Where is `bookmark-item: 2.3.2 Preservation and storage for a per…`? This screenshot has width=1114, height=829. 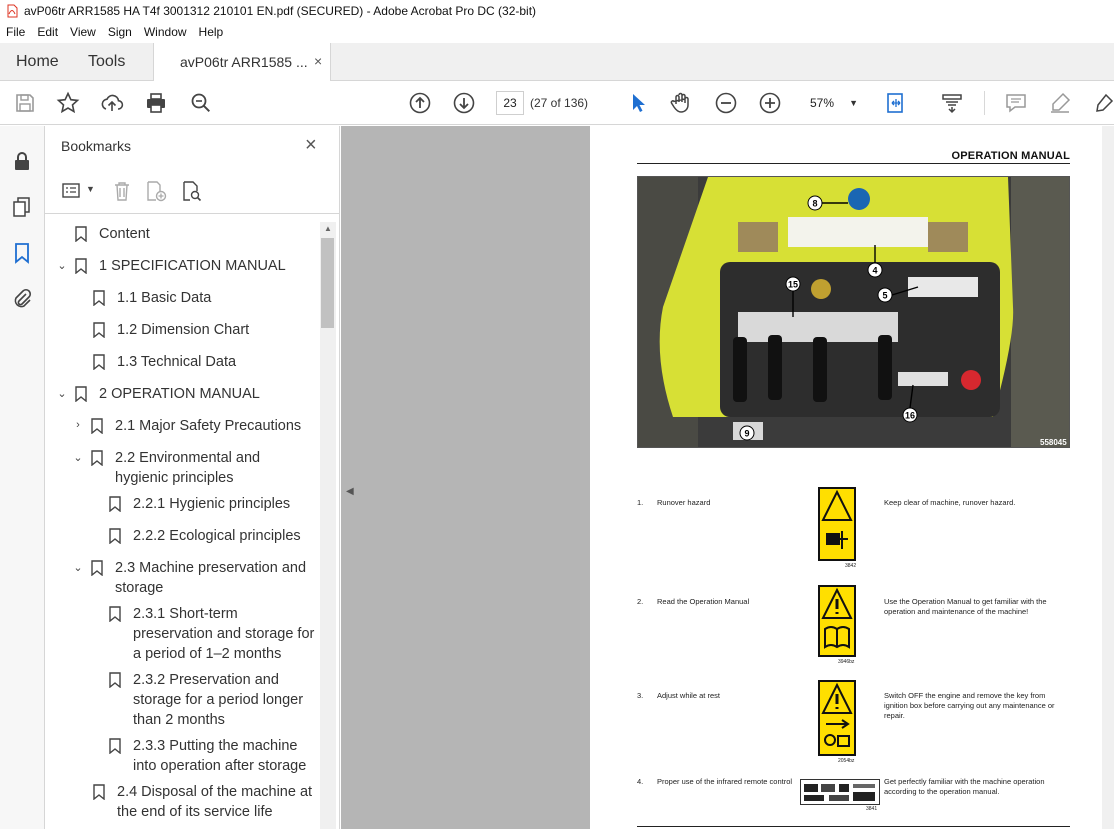
bookmark-item: 2.3.2 Preservation and storage for a per… is located at coordinates (213, 700).